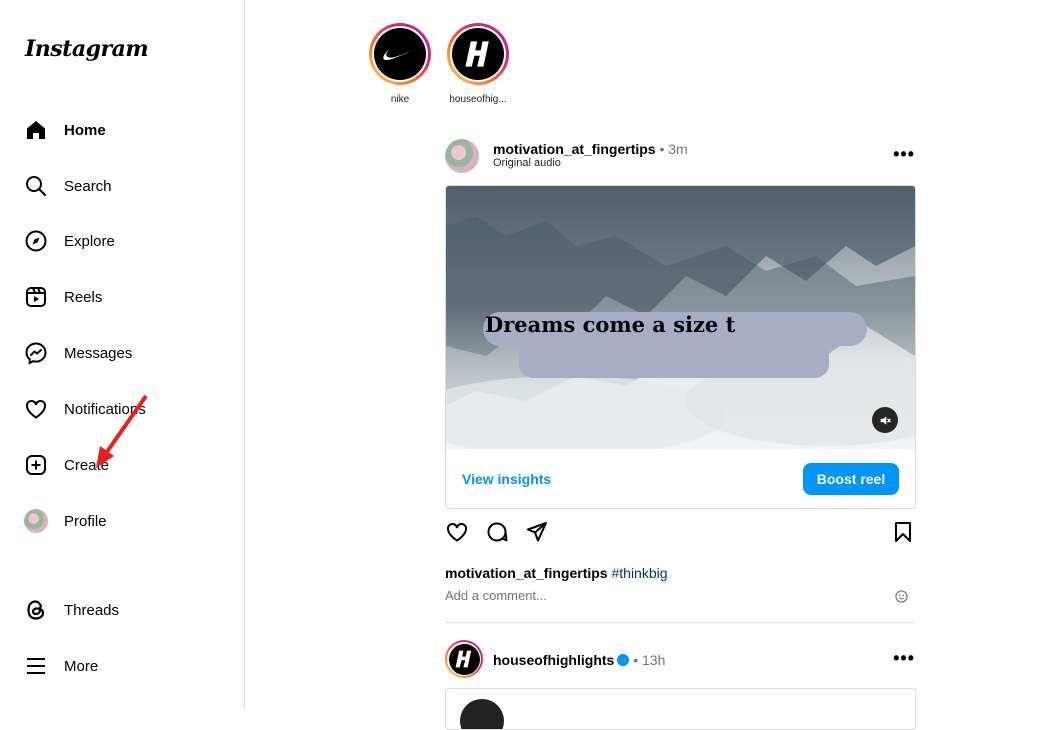 This screenshot has width=1041, height=730. I want to click on story-username: nike, so click(400, 99).